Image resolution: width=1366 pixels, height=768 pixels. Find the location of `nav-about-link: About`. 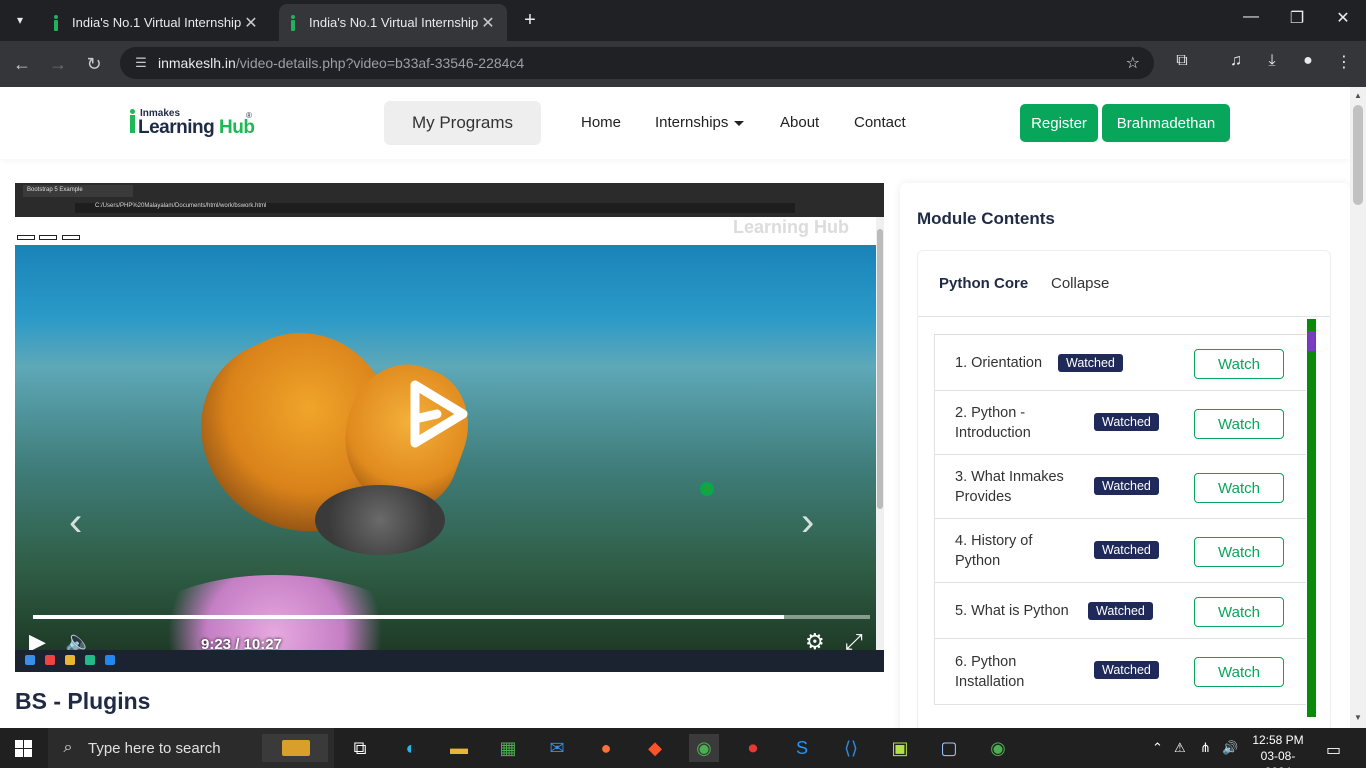

nav-about-link: About is located at coordinates (799, 122).